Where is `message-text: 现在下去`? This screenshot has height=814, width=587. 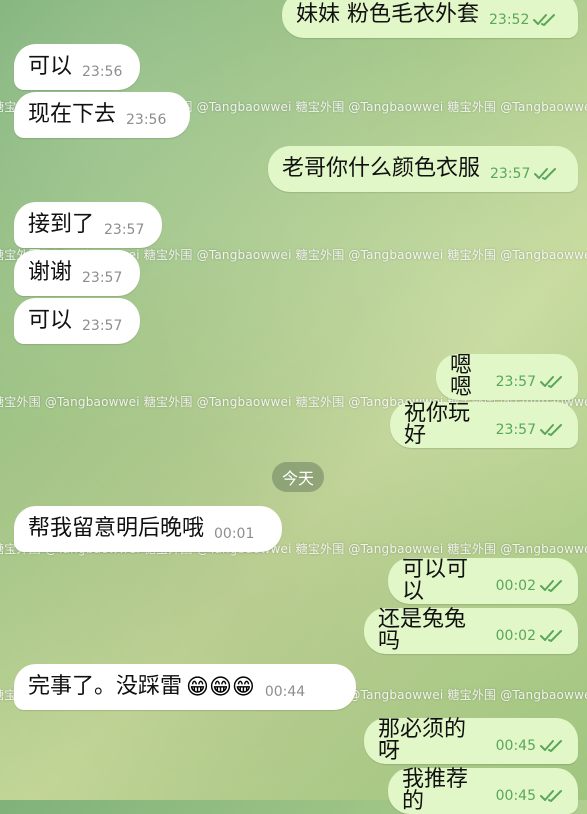
message-text: 现在下去 is located at coordinates (72, 114).